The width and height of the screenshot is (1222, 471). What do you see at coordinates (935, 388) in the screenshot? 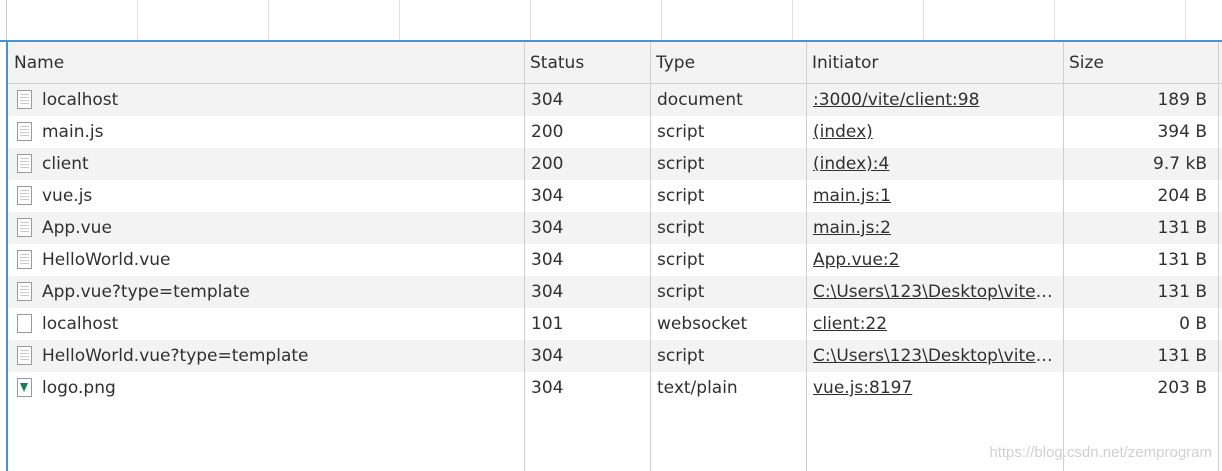
I see `initiator-link: vue.js:8197` at bounding box center [935, 388].